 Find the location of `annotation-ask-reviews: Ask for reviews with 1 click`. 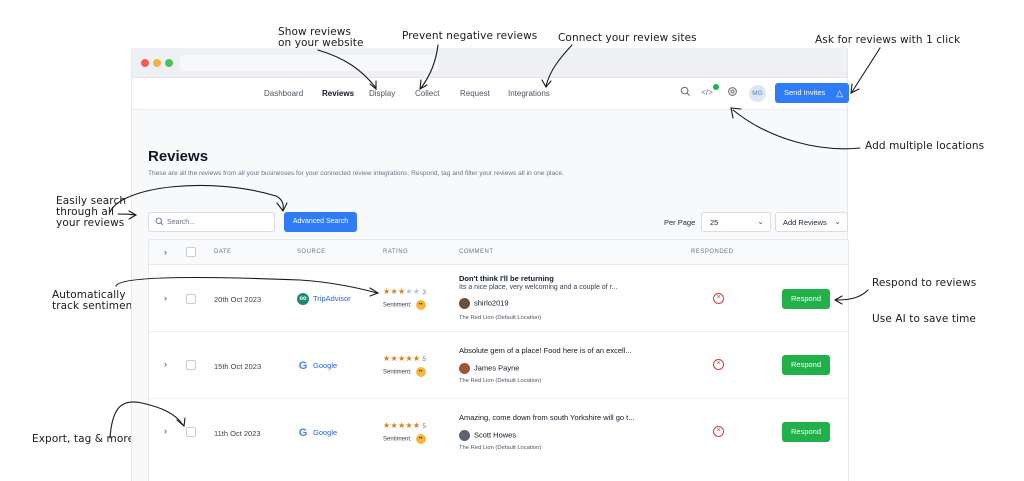

annotation-ask-reviews: Ask for reviews with 1 click is located at coordinates (888, 40).